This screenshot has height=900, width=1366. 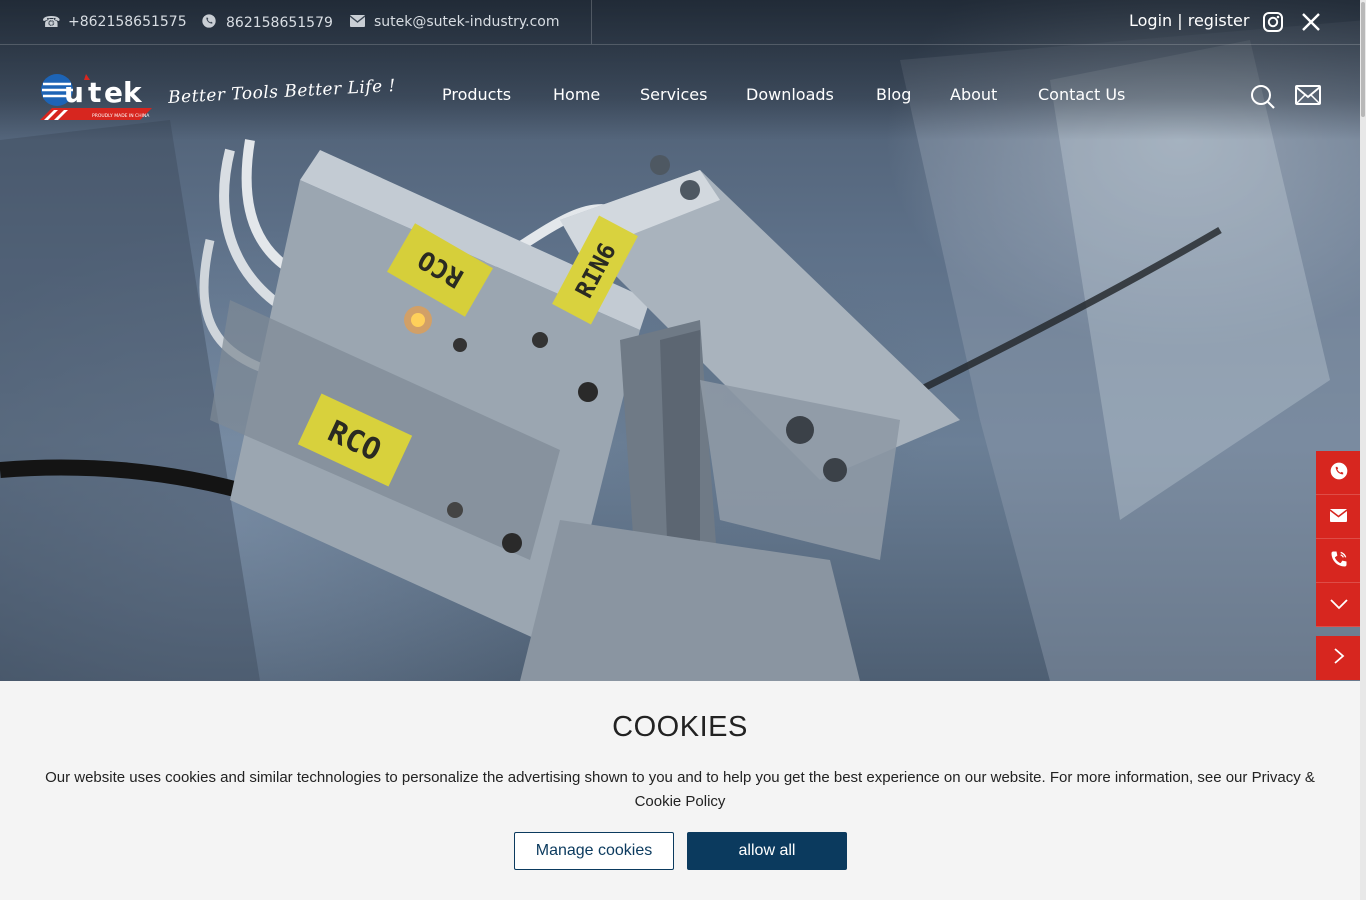 I want to click on chevron-right-icon, so click(x=1339, y=658).